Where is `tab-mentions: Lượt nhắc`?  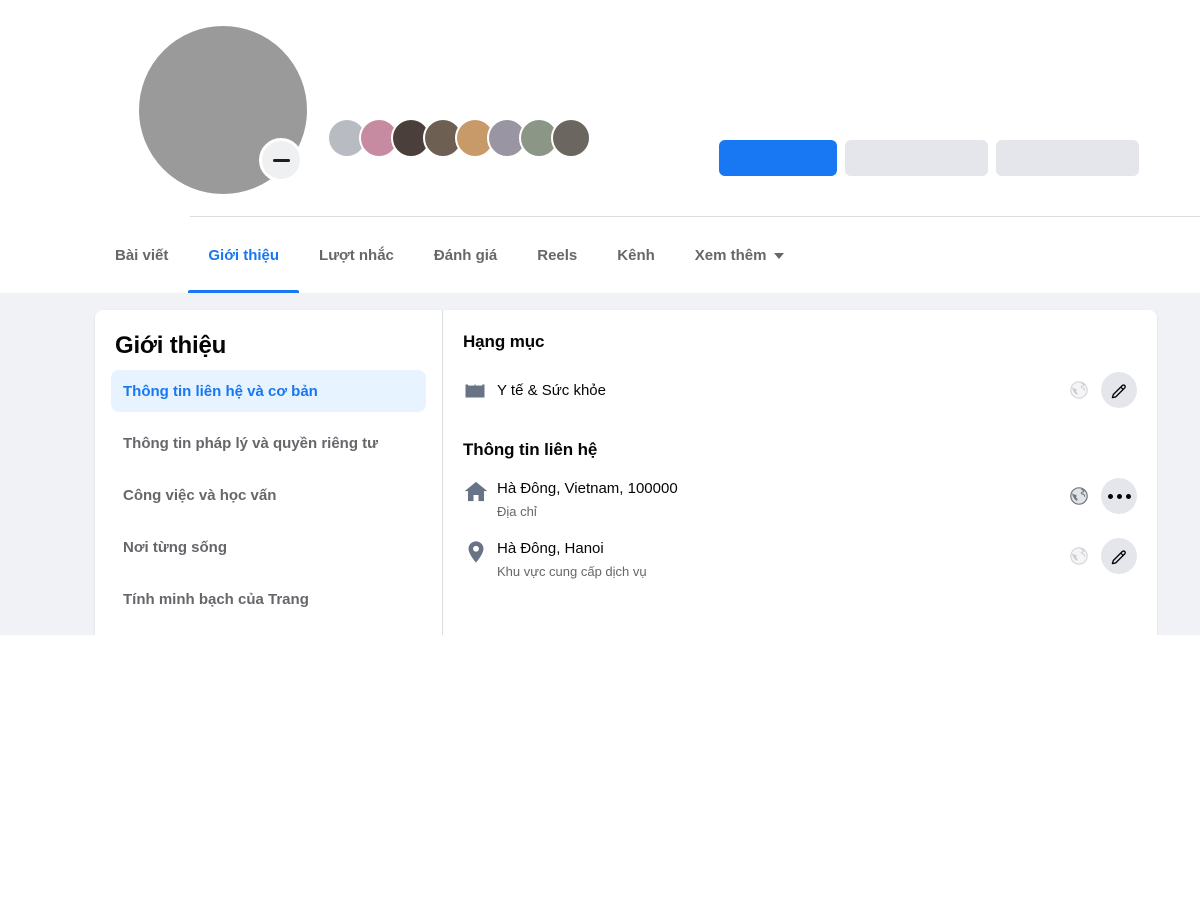
tab-mentions: Lượt nhắc is located at coordinates (356, 255).